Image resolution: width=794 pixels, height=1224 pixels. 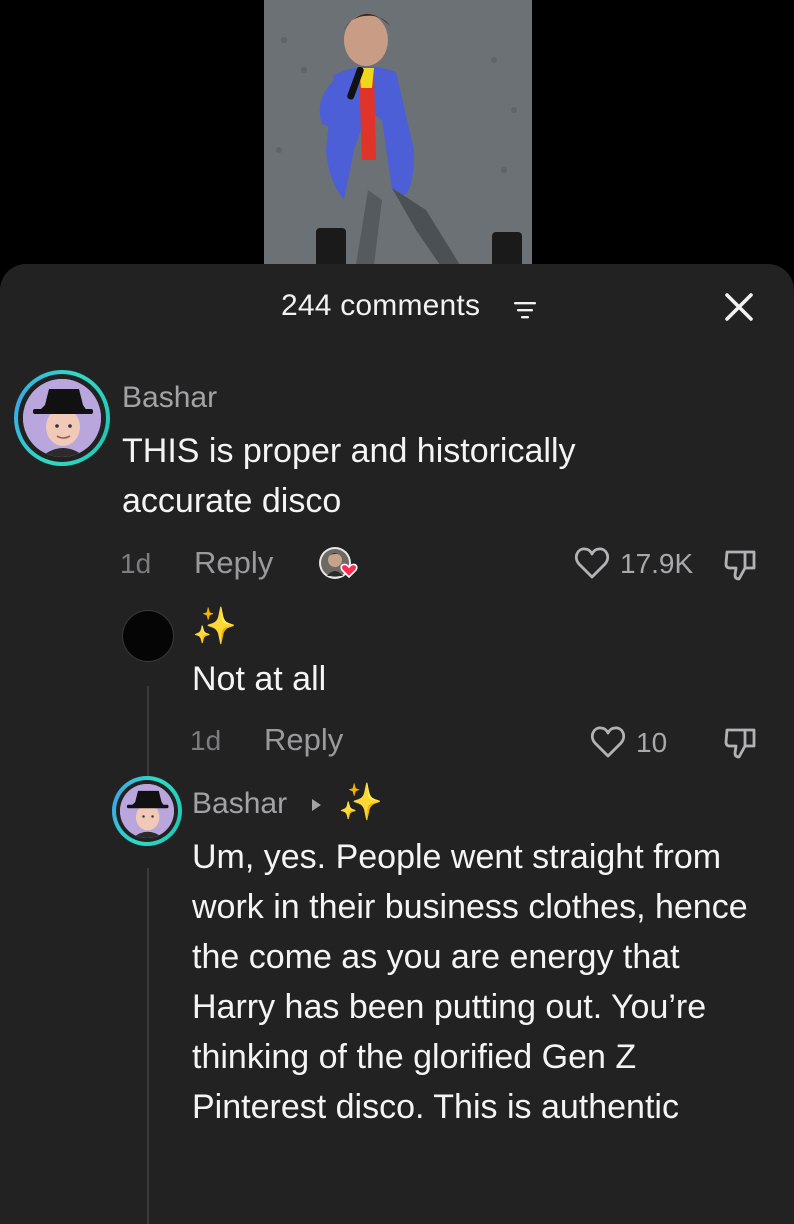 I want to click on performer-image, so click(x=398, y=135).